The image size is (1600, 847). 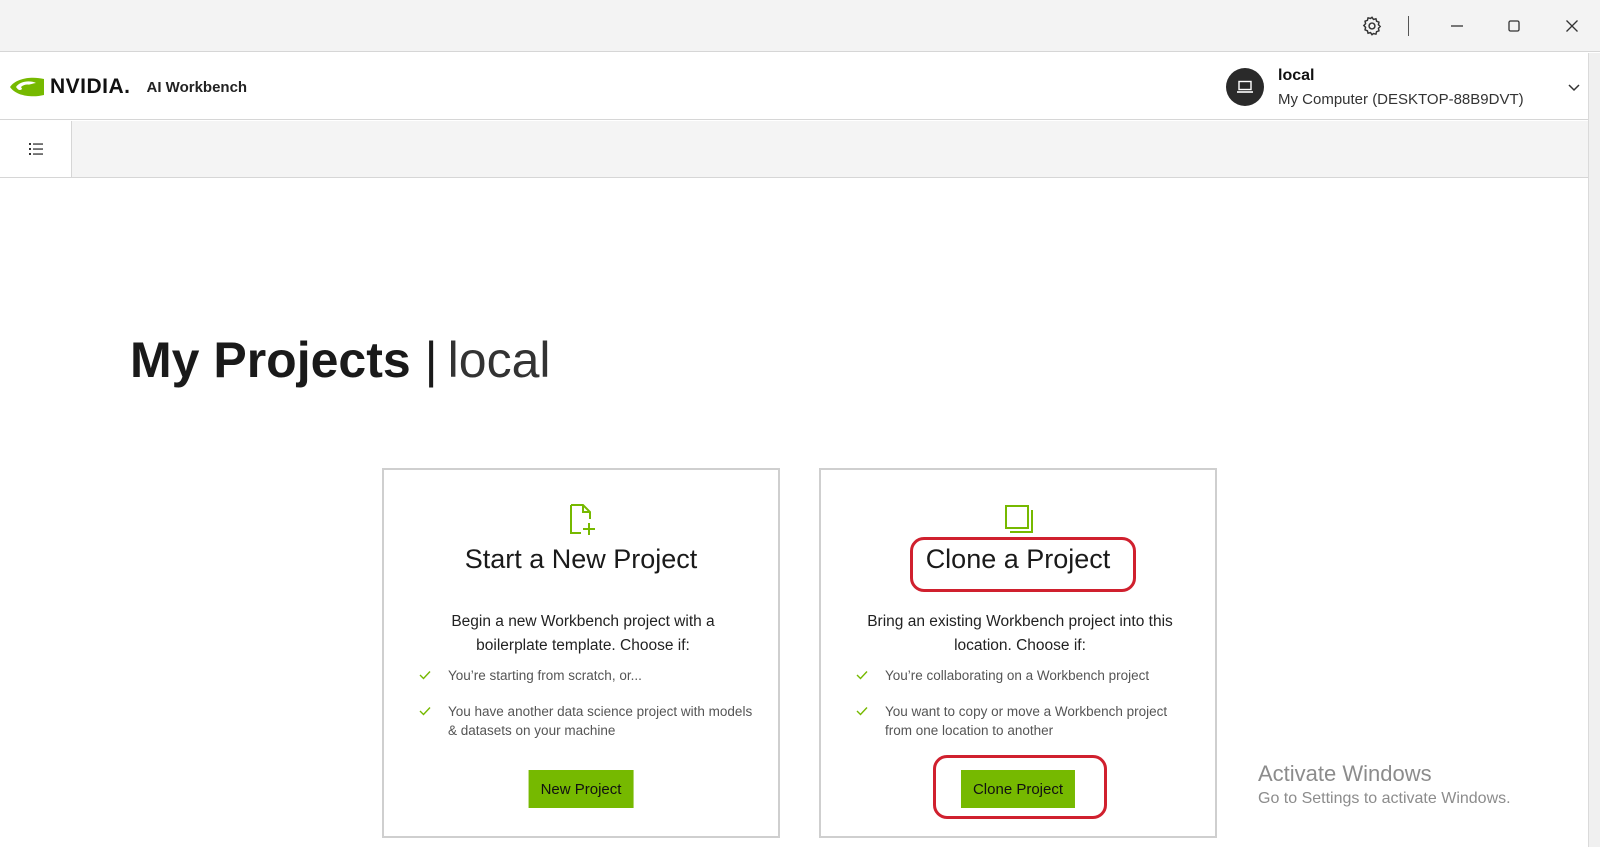 I want to click on maximize-button, so click(x=1514, y=26).